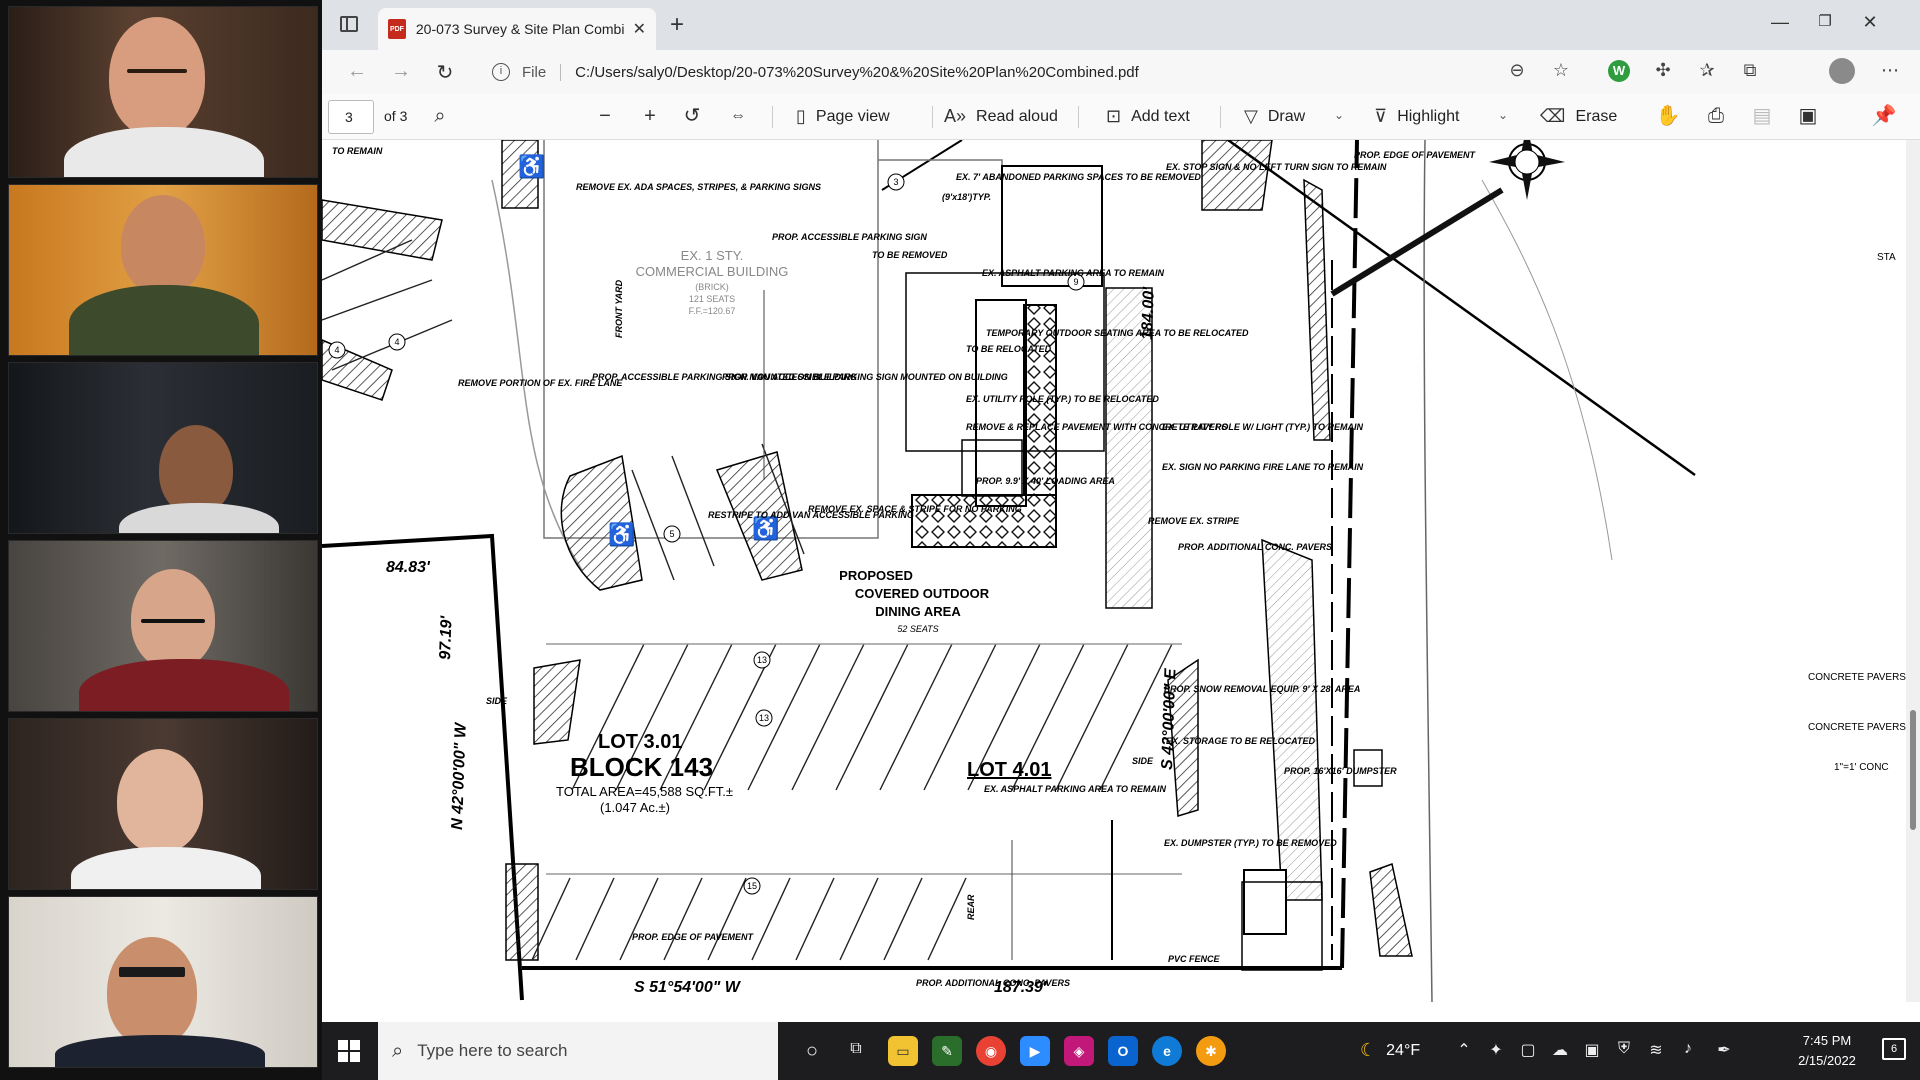 The width and height of the screenshot is (1920, 1080). I want to click on collections-icon: ⧉, so click(1750, 70).